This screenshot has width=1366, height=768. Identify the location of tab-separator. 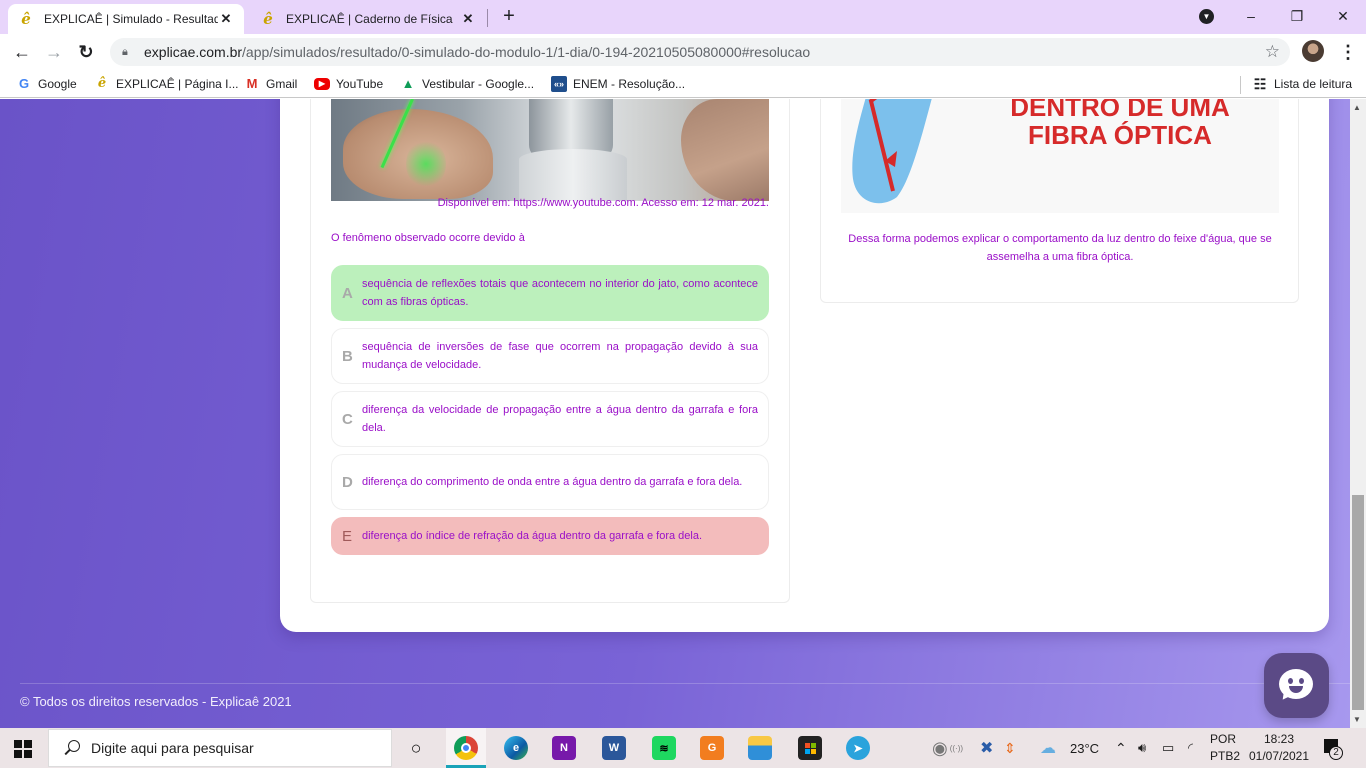
(487, 18).